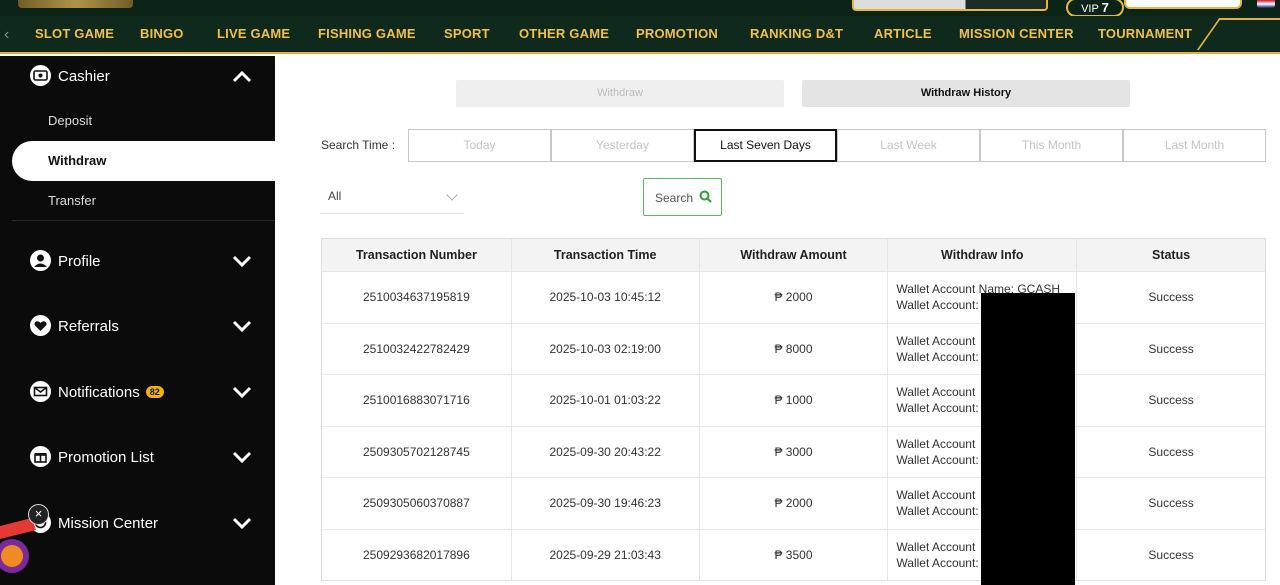 The image size is (1280, 585). I want to click on range-yesterday: Yesterday, so click(622, 145).